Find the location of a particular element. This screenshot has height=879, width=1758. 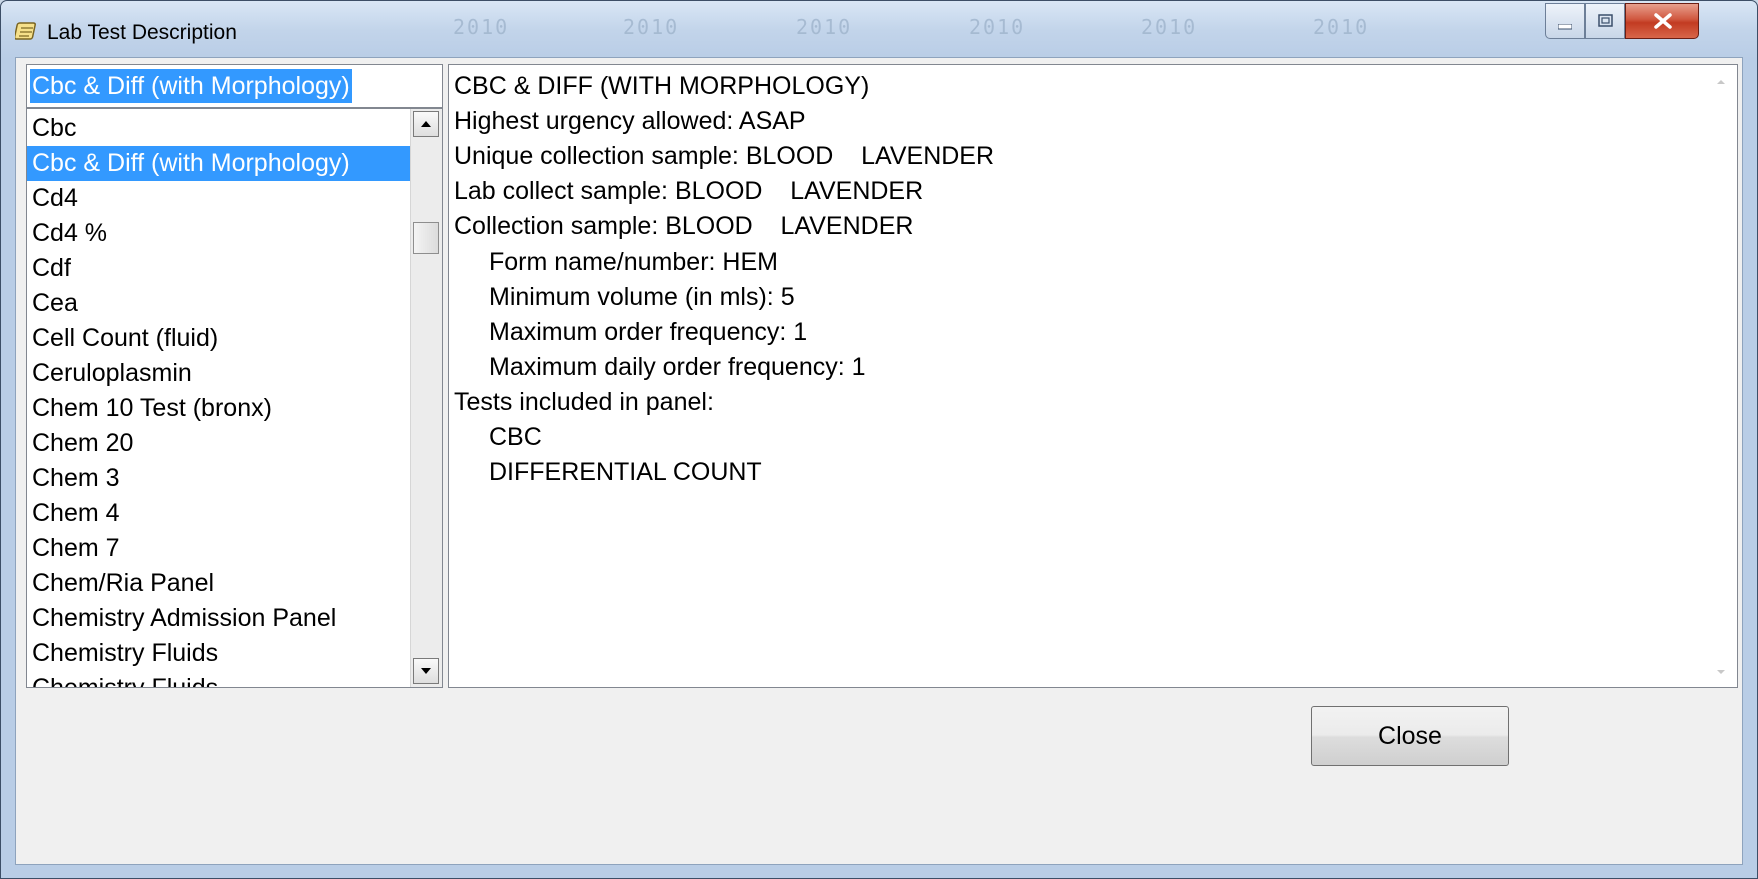

list-item: Chem 20 is located at coordinates (219, 443).